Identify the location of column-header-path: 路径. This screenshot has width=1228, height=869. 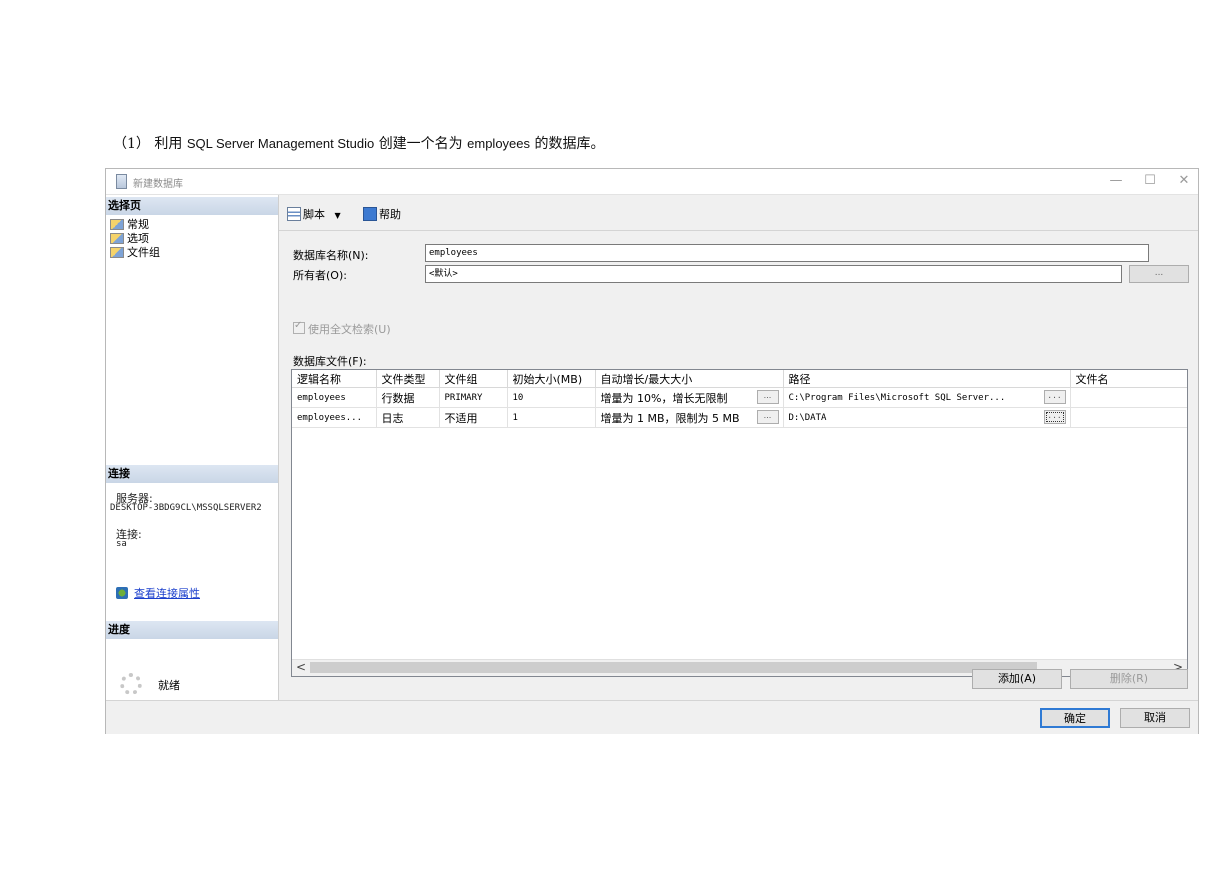
(927, 379).